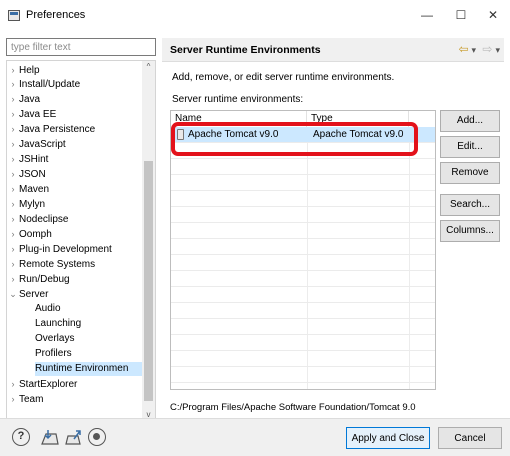  What do you see at coordinates (303, 135) in the screenshot?
I see `table-row: Apache Tomcat v9.0 Apache Tomcat v9.0` at bounding box center [303, 135].